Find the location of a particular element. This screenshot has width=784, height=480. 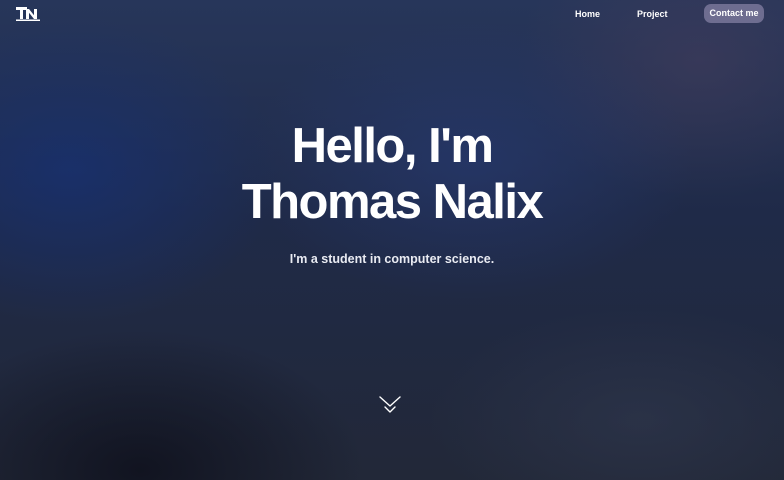

chevron-double-down-icon is located at coordinates (390, 404).